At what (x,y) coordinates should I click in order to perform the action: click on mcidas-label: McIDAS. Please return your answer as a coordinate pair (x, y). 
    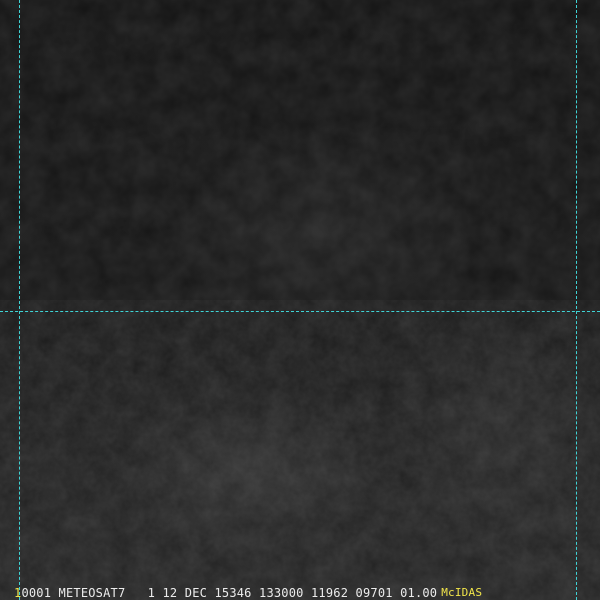
    Looking at the image, I should click on (462, 592).